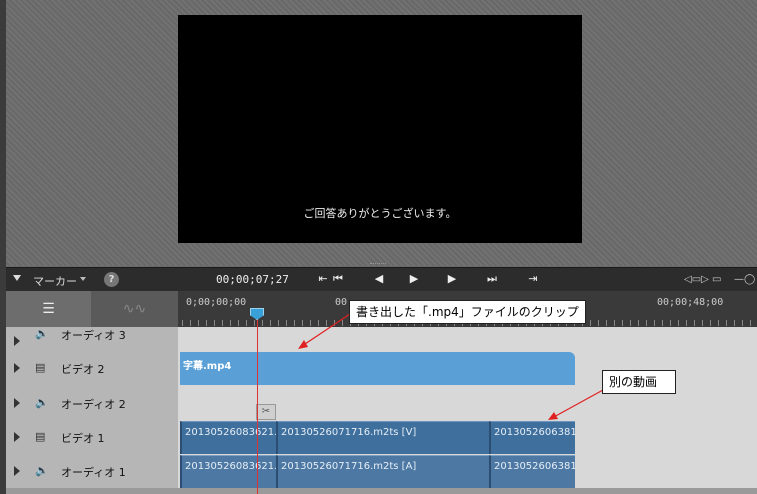 The width and height of the screenshot is (757, 494). What do you see at coordinates (639, 382) in the screenshot?
I see `callout-other-video: 別の動画` at bounding box center [639, 382].